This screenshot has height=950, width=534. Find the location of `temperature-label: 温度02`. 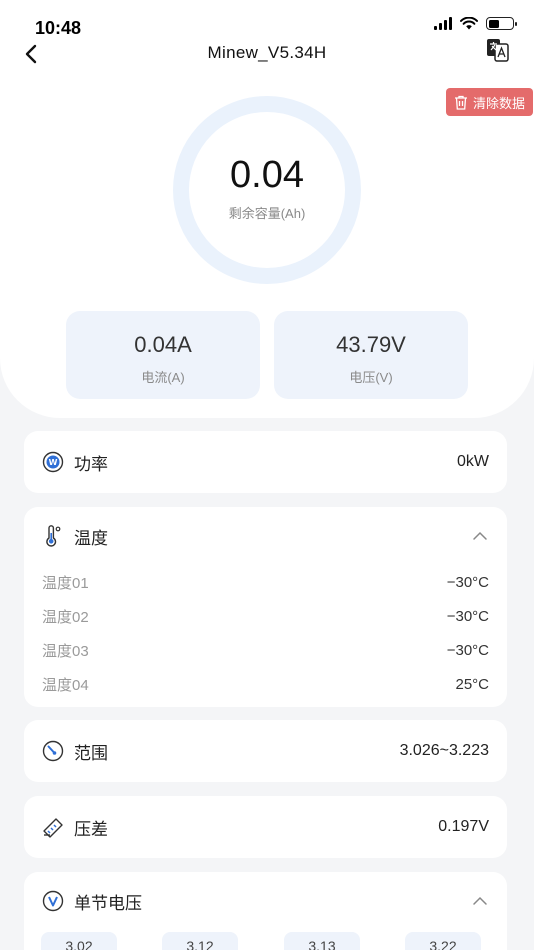

temperature-label: 温度02 is located at coordinates (65, 617).